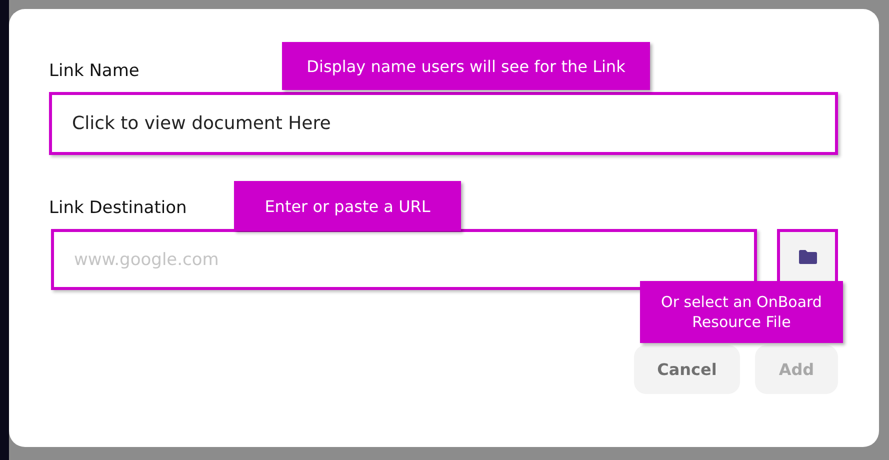 The height and width of the screenshot is (460, 889). Describe the element at coordinates (94, 71) in the screenshot. I see `field-label: Link Name` at that location.